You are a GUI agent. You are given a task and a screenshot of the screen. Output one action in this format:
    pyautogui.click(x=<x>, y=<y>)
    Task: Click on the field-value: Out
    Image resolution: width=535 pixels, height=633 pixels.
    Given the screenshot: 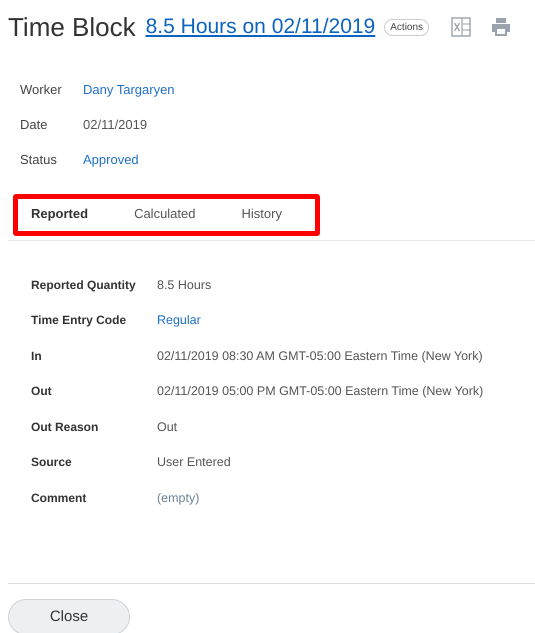 What is the action you would take?
    pyautogui.click(x=167, y=427)
    